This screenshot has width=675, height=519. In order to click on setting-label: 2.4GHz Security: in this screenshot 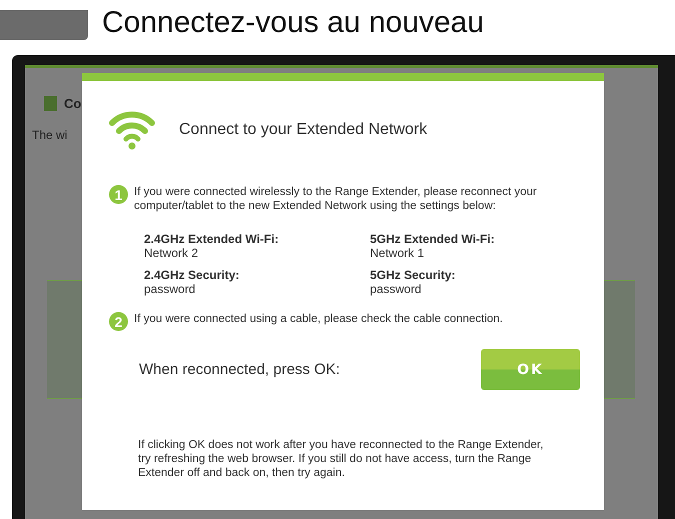, I will do `click(192, 275)`.